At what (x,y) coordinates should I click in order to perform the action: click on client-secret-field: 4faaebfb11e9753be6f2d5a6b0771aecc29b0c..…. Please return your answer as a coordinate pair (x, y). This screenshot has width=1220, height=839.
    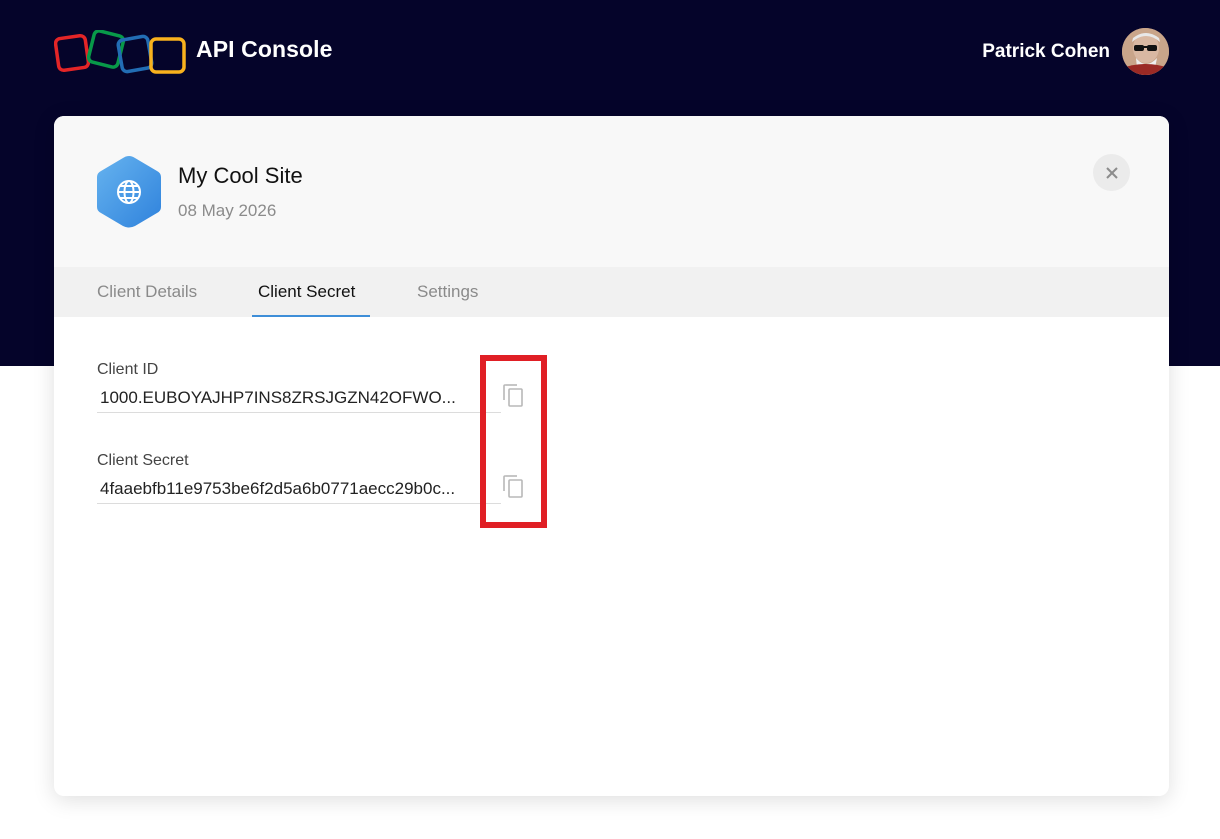
    Looking at the image, I should click on (299, 490).